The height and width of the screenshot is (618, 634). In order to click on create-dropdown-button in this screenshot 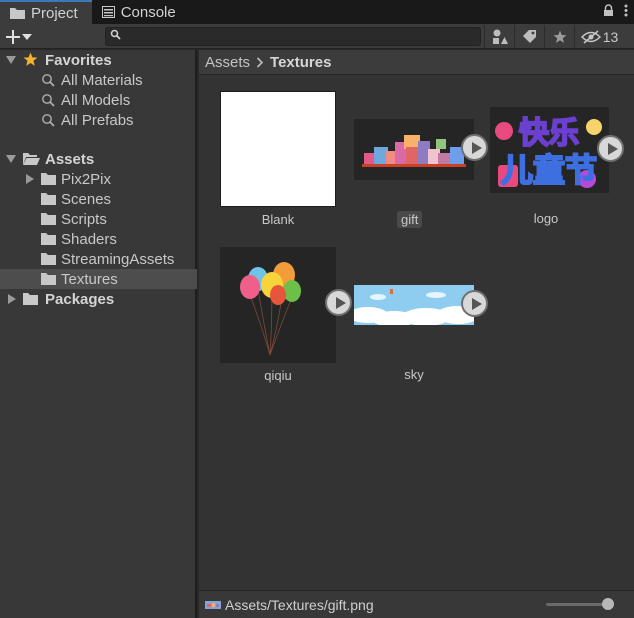, I will do `click(19, 36)`.